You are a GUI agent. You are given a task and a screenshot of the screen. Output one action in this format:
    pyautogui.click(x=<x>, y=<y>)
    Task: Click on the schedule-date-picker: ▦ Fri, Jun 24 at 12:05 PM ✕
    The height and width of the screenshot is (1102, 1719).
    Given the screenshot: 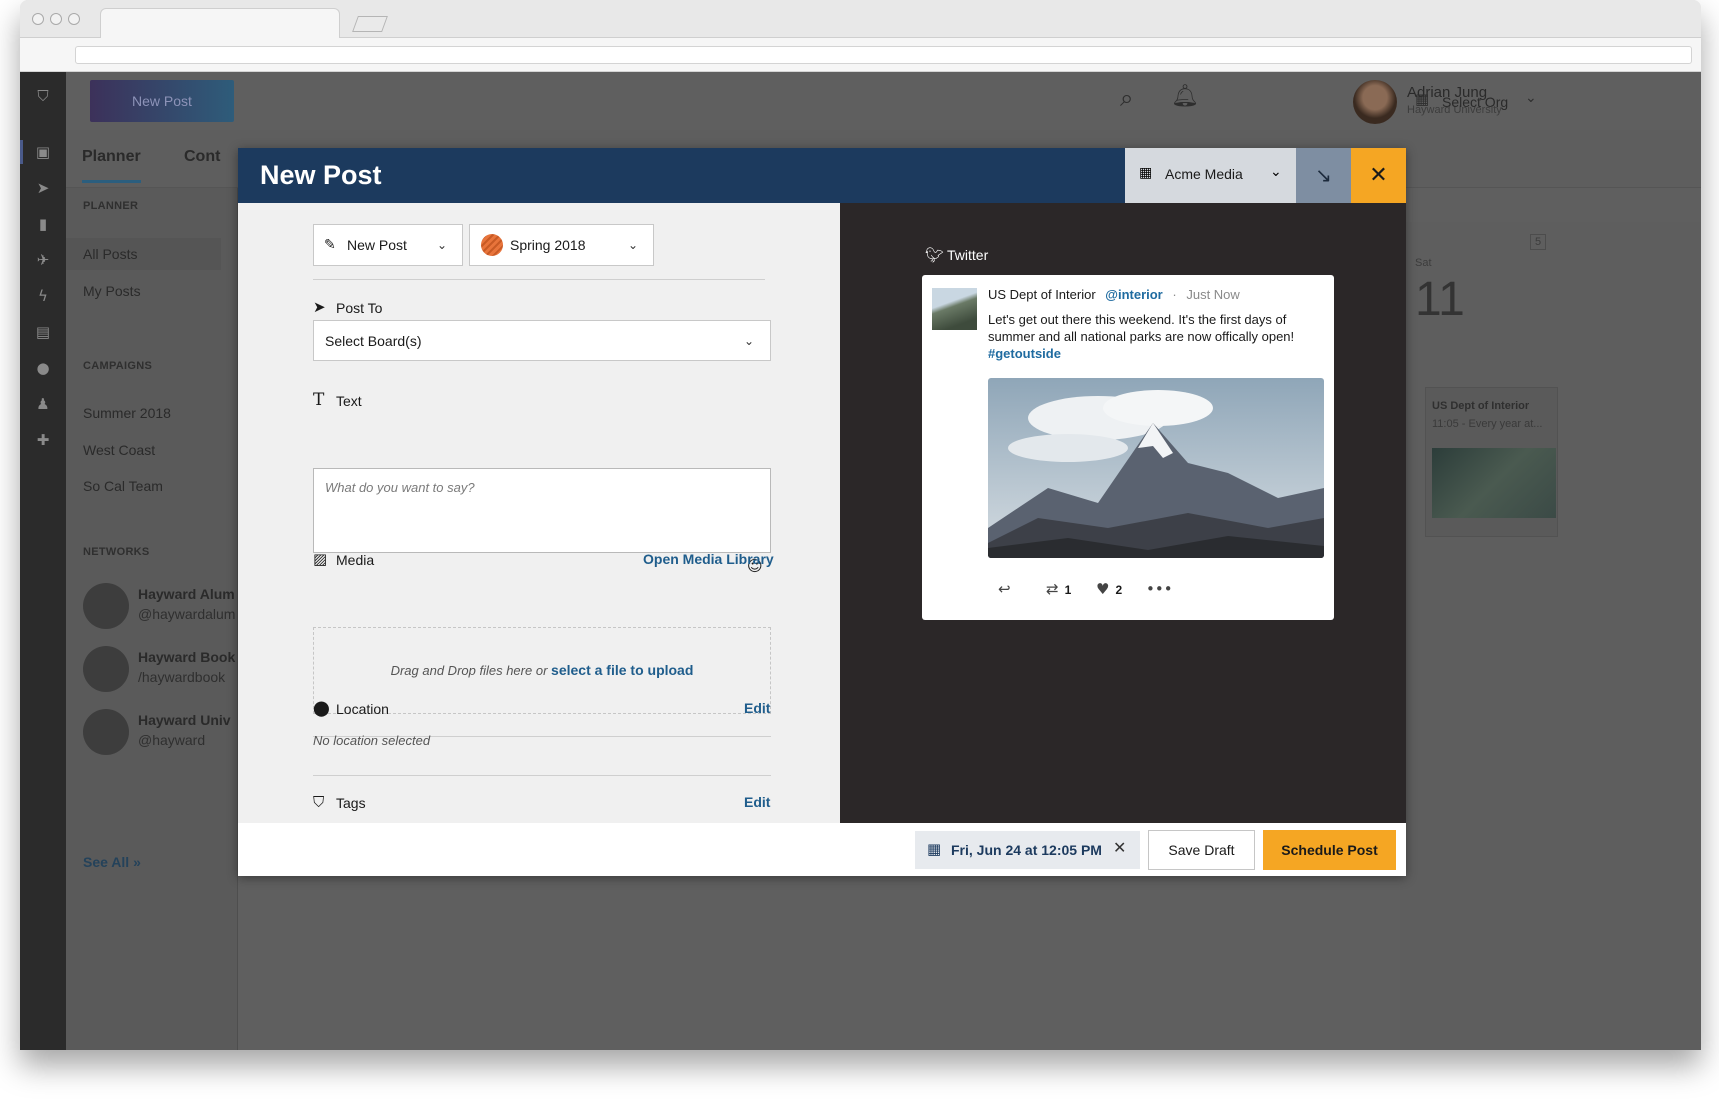 What is the action you would take?
    pyautogui.click(x=1027, y=850)
    